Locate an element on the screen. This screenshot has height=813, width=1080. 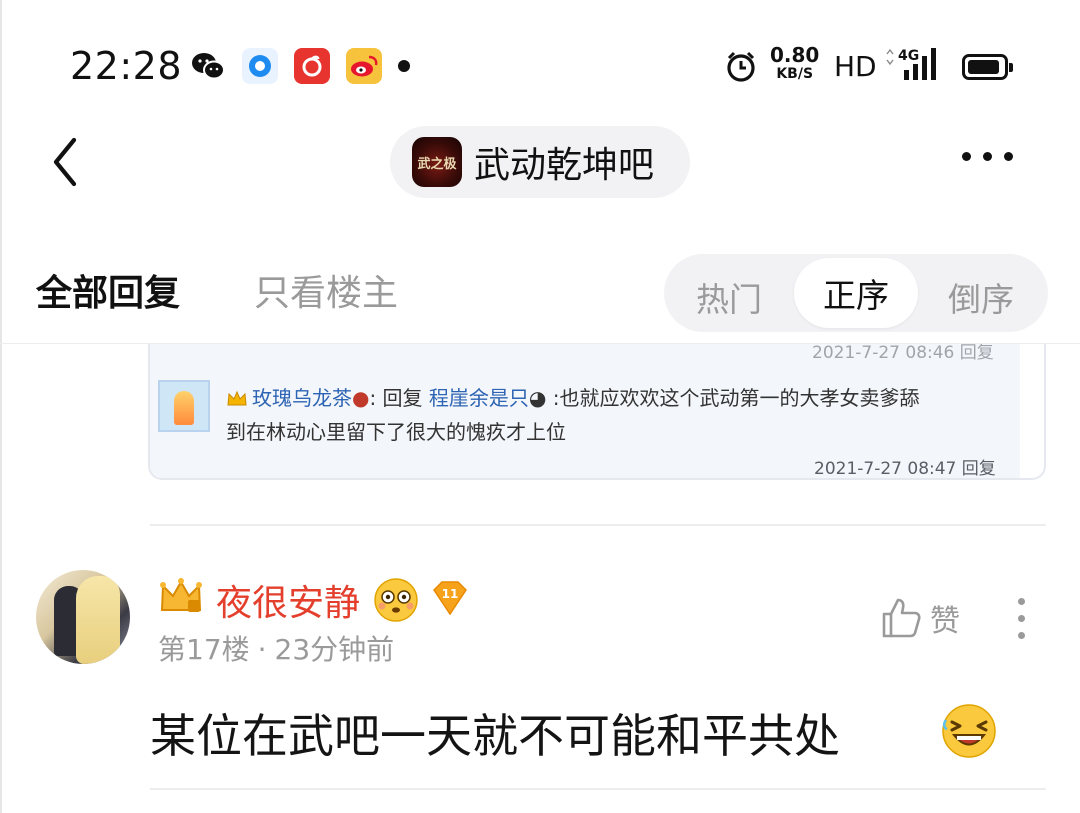
post-meta: 第17楼 · 23分钟前 is located at coordinates (276, 648).